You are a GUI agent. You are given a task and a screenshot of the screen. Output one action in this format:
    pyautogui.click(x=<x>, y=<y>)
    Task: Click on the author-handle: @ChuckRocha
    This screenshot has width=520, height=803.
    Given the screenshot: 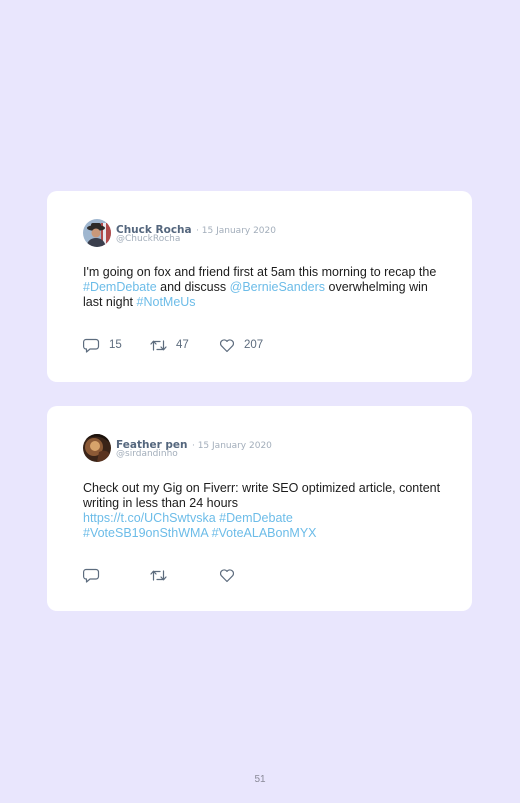 What is the action you would take?
    pyautogui.click(x=148, y=239)
    